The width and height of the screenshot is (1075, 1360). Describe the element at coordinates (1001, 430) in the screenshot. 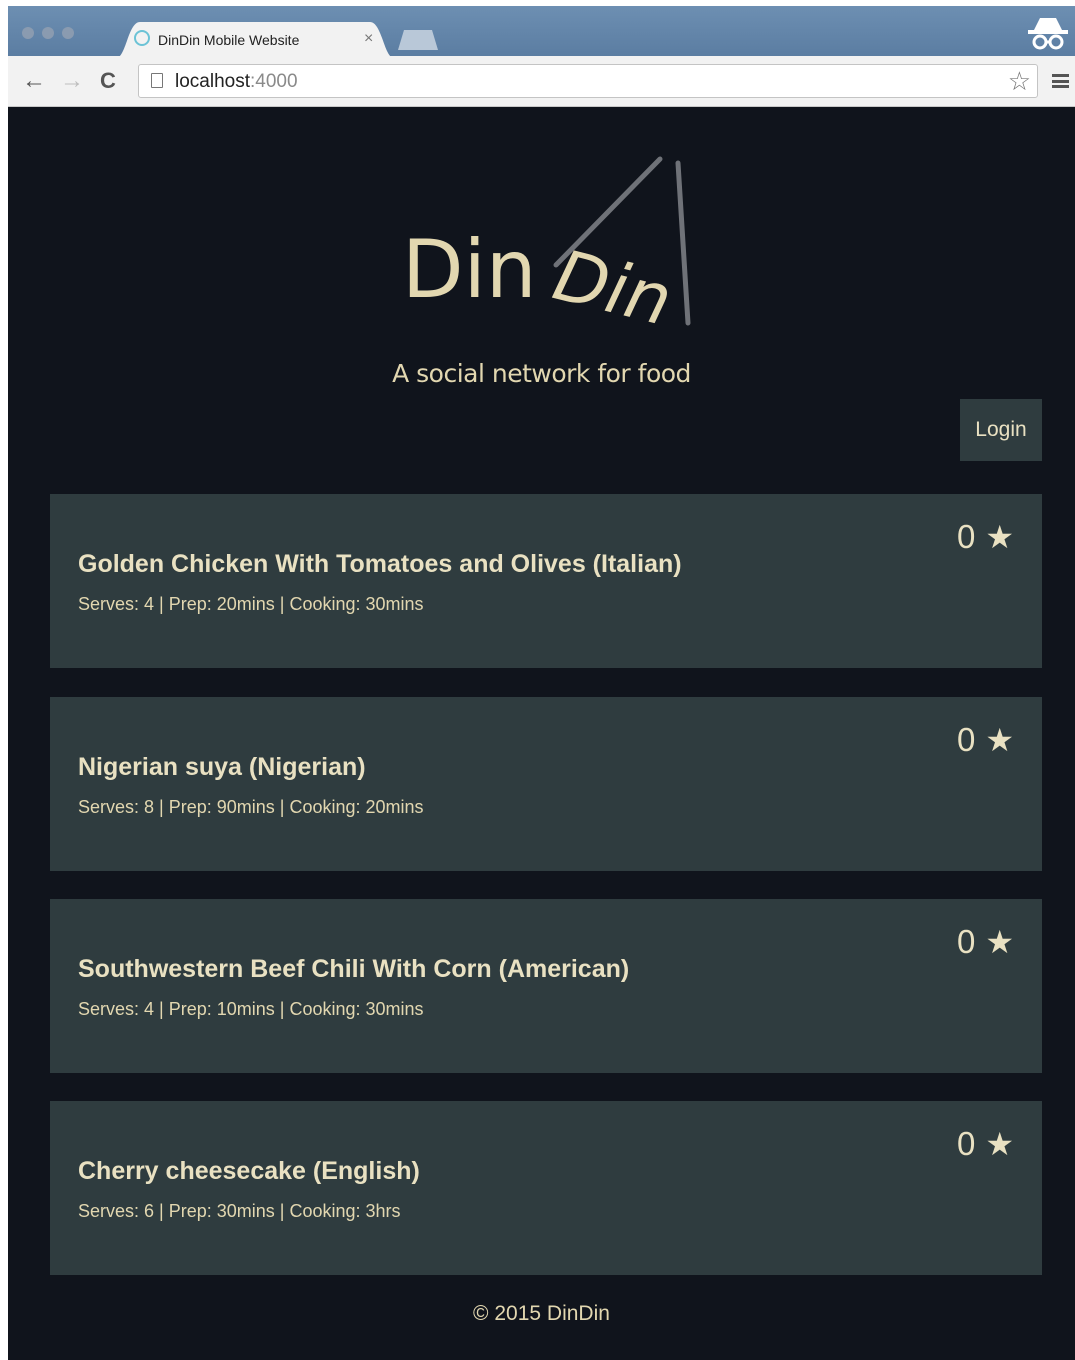

I see `login-button: Login` at that location.